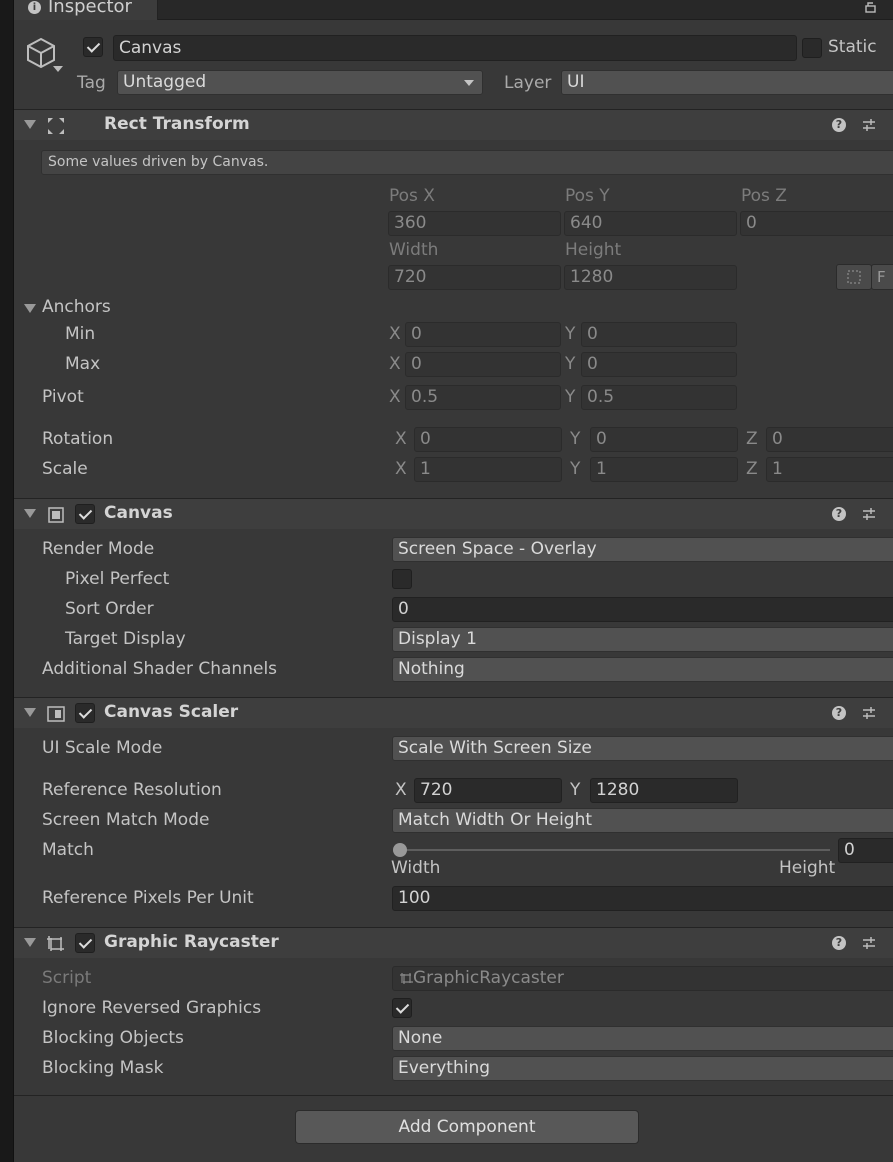  Describe the element at coordinates (659, 364) in the screenshot. I see `anchor-max-y-field: 0` at that location.